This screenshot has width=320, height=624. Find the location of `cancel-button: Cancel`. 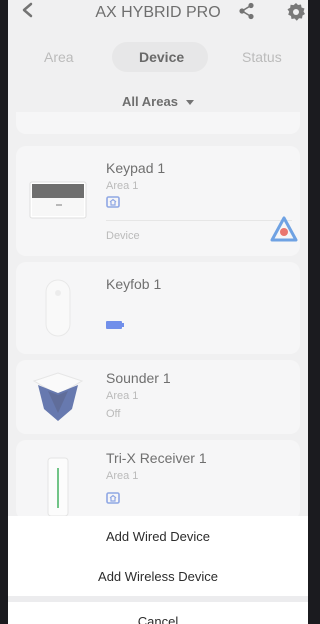

cancel-button: Cancel is located at coordinates (158, 613).